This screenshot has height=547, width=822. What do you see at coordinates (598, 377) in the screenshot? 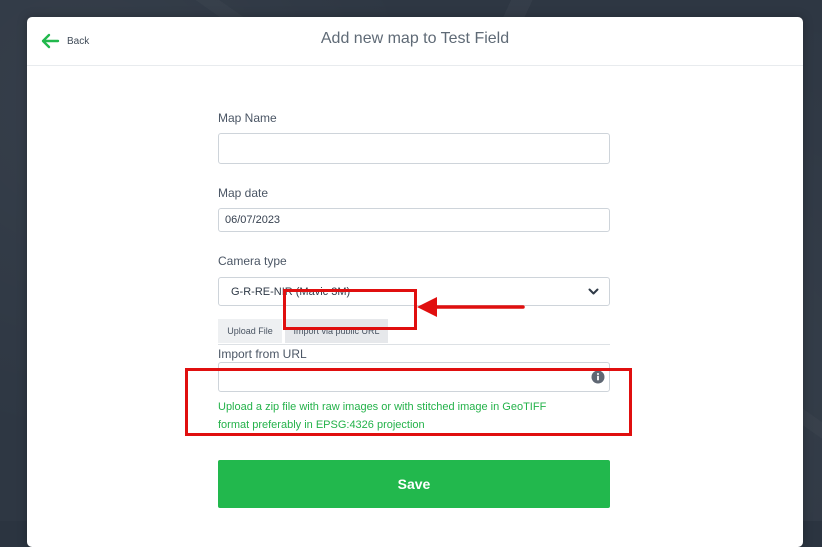
I see `info-icon` at bounding box center [598, 377].